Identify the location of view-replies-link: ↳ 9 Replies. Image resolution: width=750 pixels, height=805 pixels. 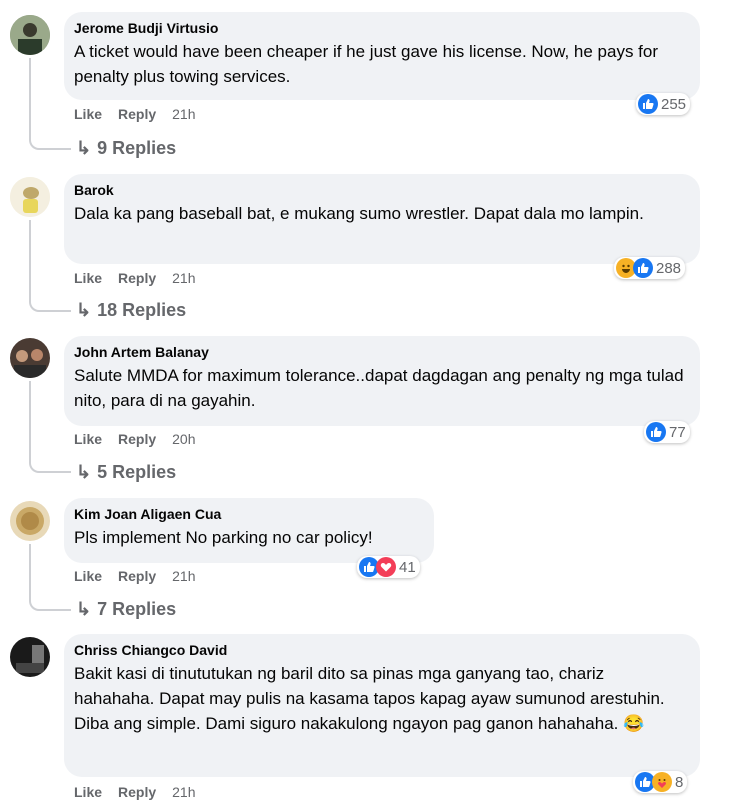
(126, 148).